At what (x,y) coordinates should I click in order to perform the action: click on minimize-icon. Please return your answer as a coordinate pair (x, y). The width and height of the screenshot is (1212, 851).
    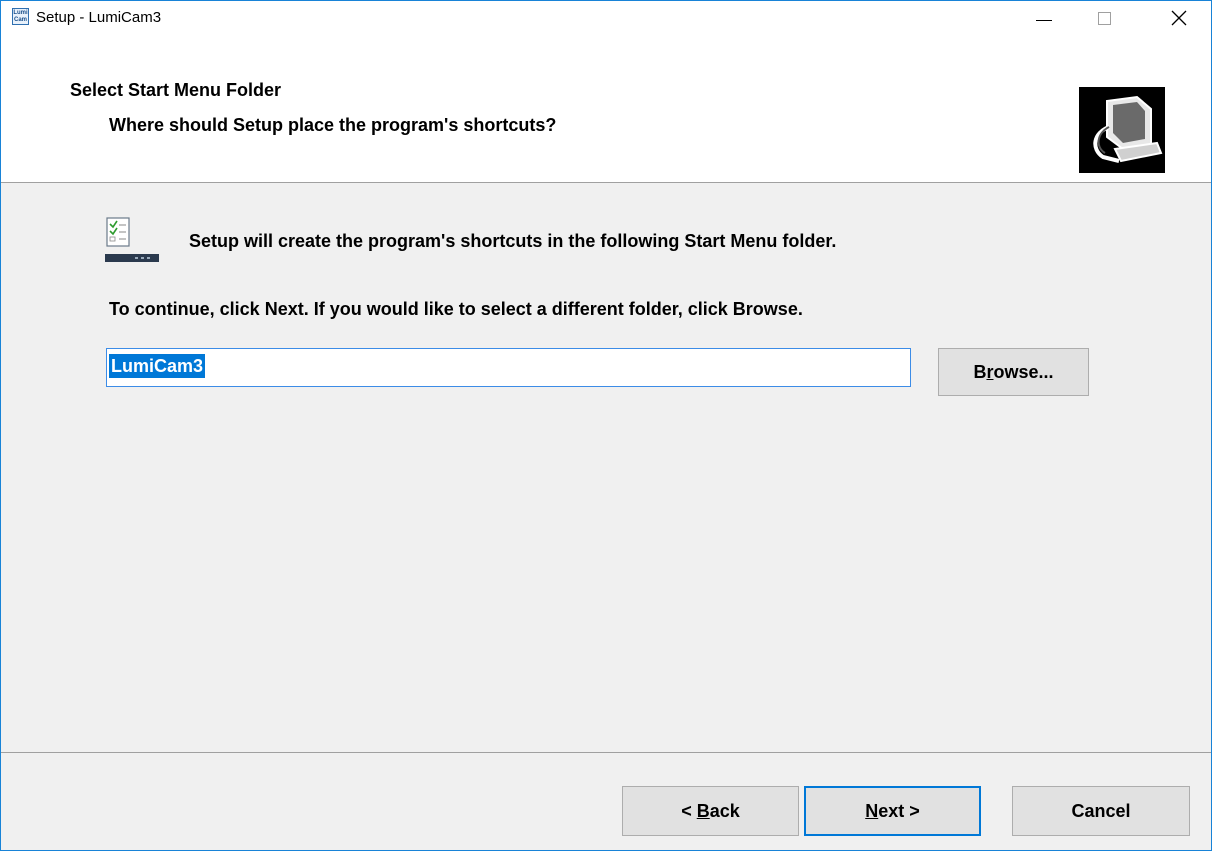
    Looking at the image, I should click on (1044, 20).